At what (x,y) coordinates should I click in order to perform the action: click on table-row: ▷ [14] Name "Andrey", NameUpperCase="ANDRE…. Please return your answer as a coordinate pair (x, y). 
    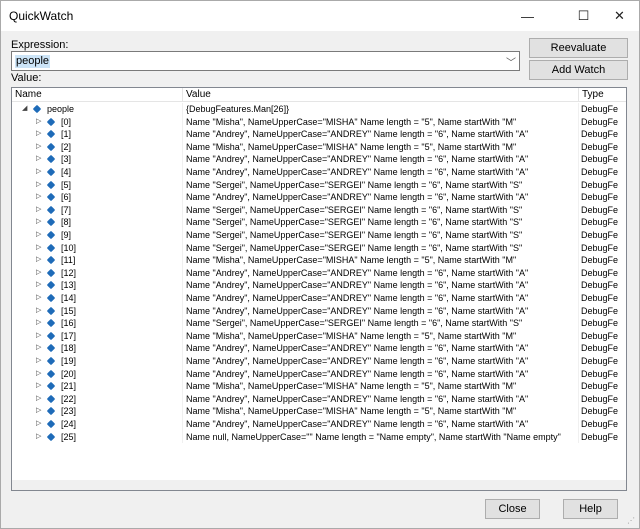
    Looking at the image, I should click on (319, 298).